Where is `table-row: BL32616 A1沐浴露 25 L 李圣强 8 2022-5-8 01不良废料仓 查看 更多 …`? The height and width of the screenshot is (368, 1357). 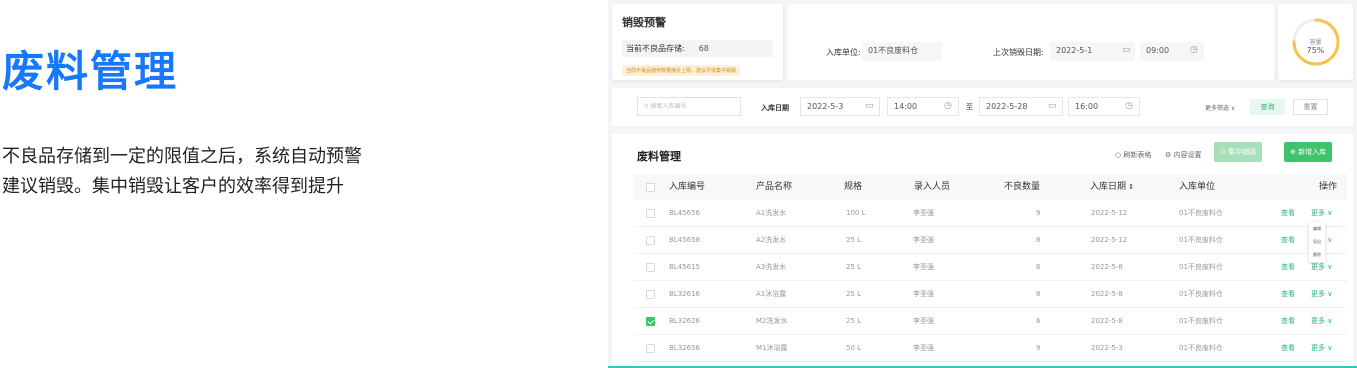
table-row: BL32616 A1沐浴露 25 L 李圣强 8 2022-5-8 01不良废料仓 查看 更多 … is located at coordinates (990, 294).